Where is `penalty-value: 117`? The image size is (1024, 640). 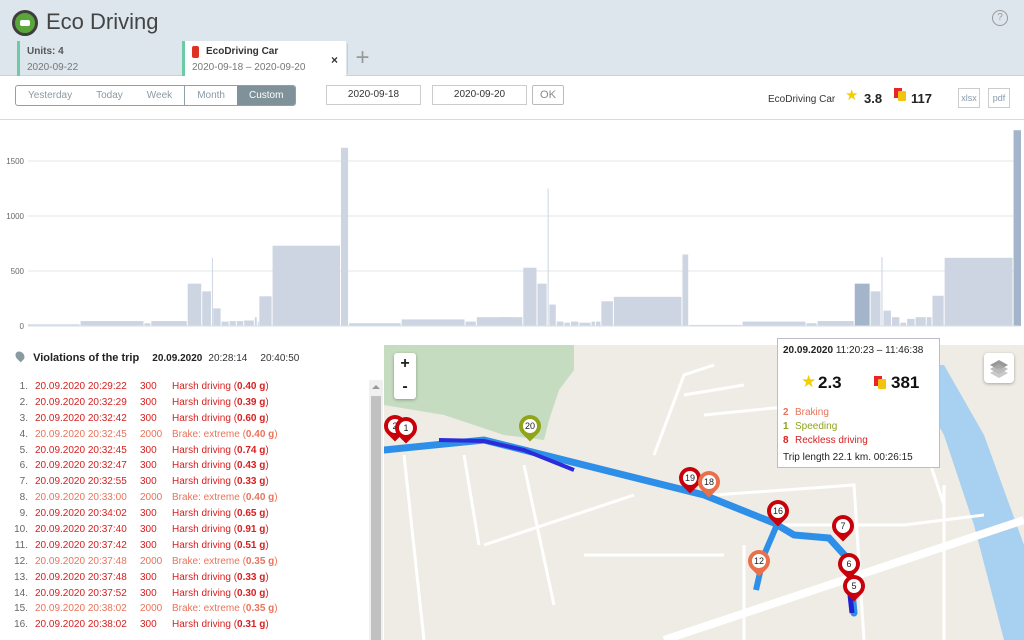
penalty-value: 117 is located at coordinates (921, 98).